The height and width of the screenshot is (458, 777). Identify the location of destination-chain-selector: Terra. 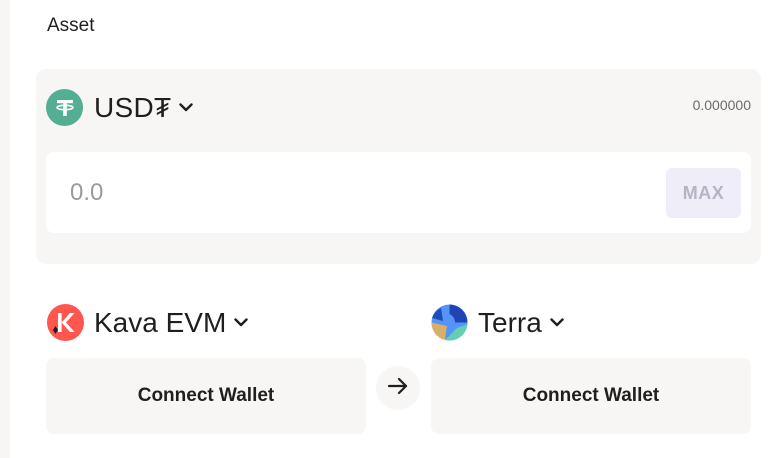
(497, 322).